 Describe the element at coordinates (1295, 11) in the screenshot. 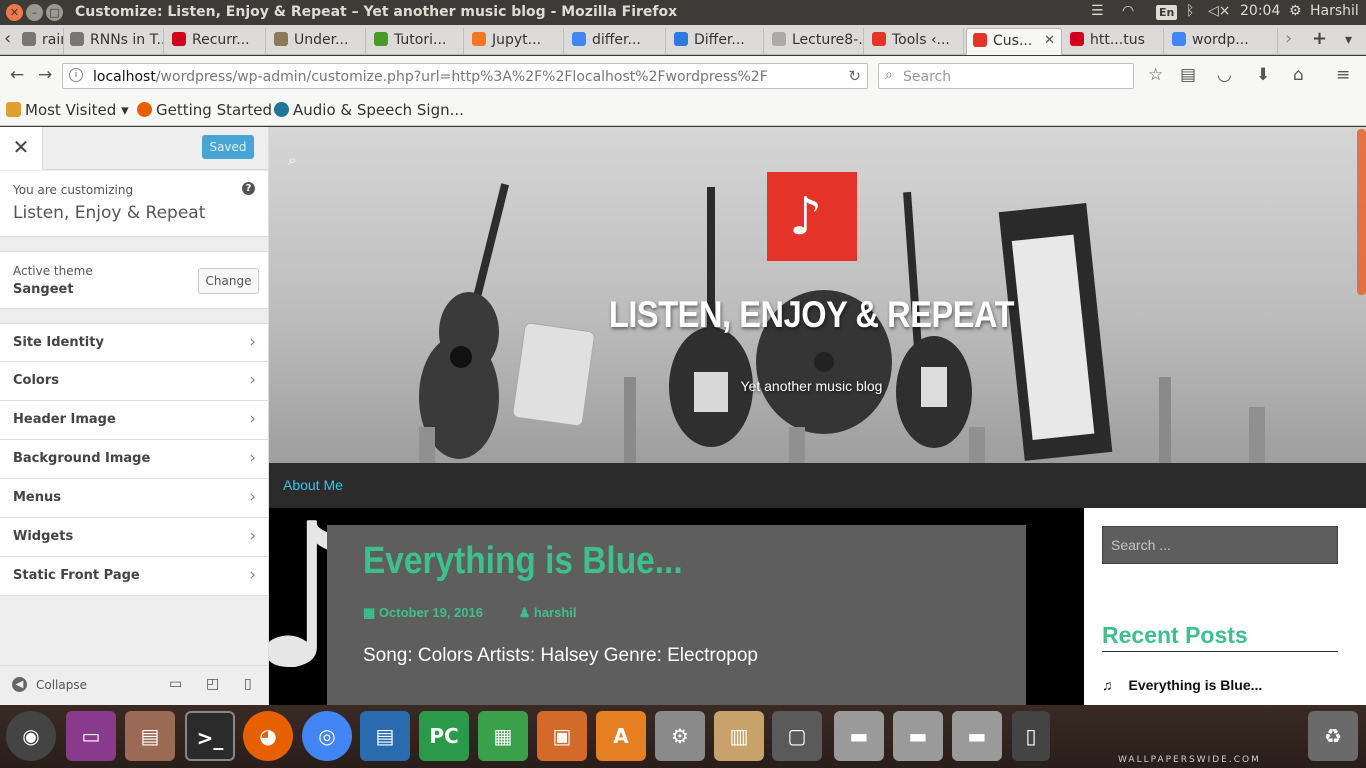

I see `gear-icon: ⚙` at that location.